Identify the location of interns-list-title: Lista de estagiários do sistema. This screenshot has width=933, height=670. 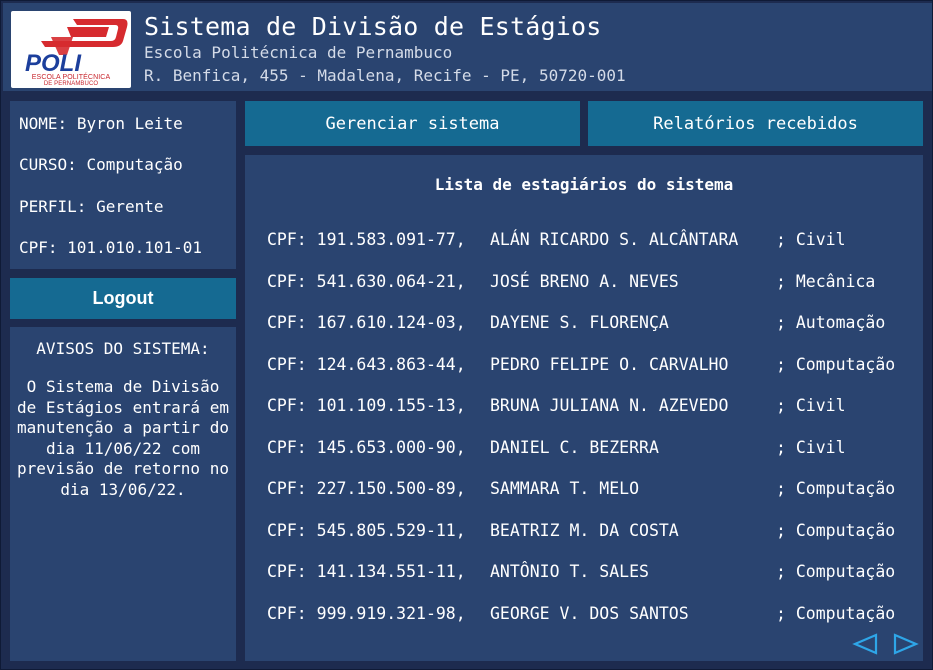
(584, 184).